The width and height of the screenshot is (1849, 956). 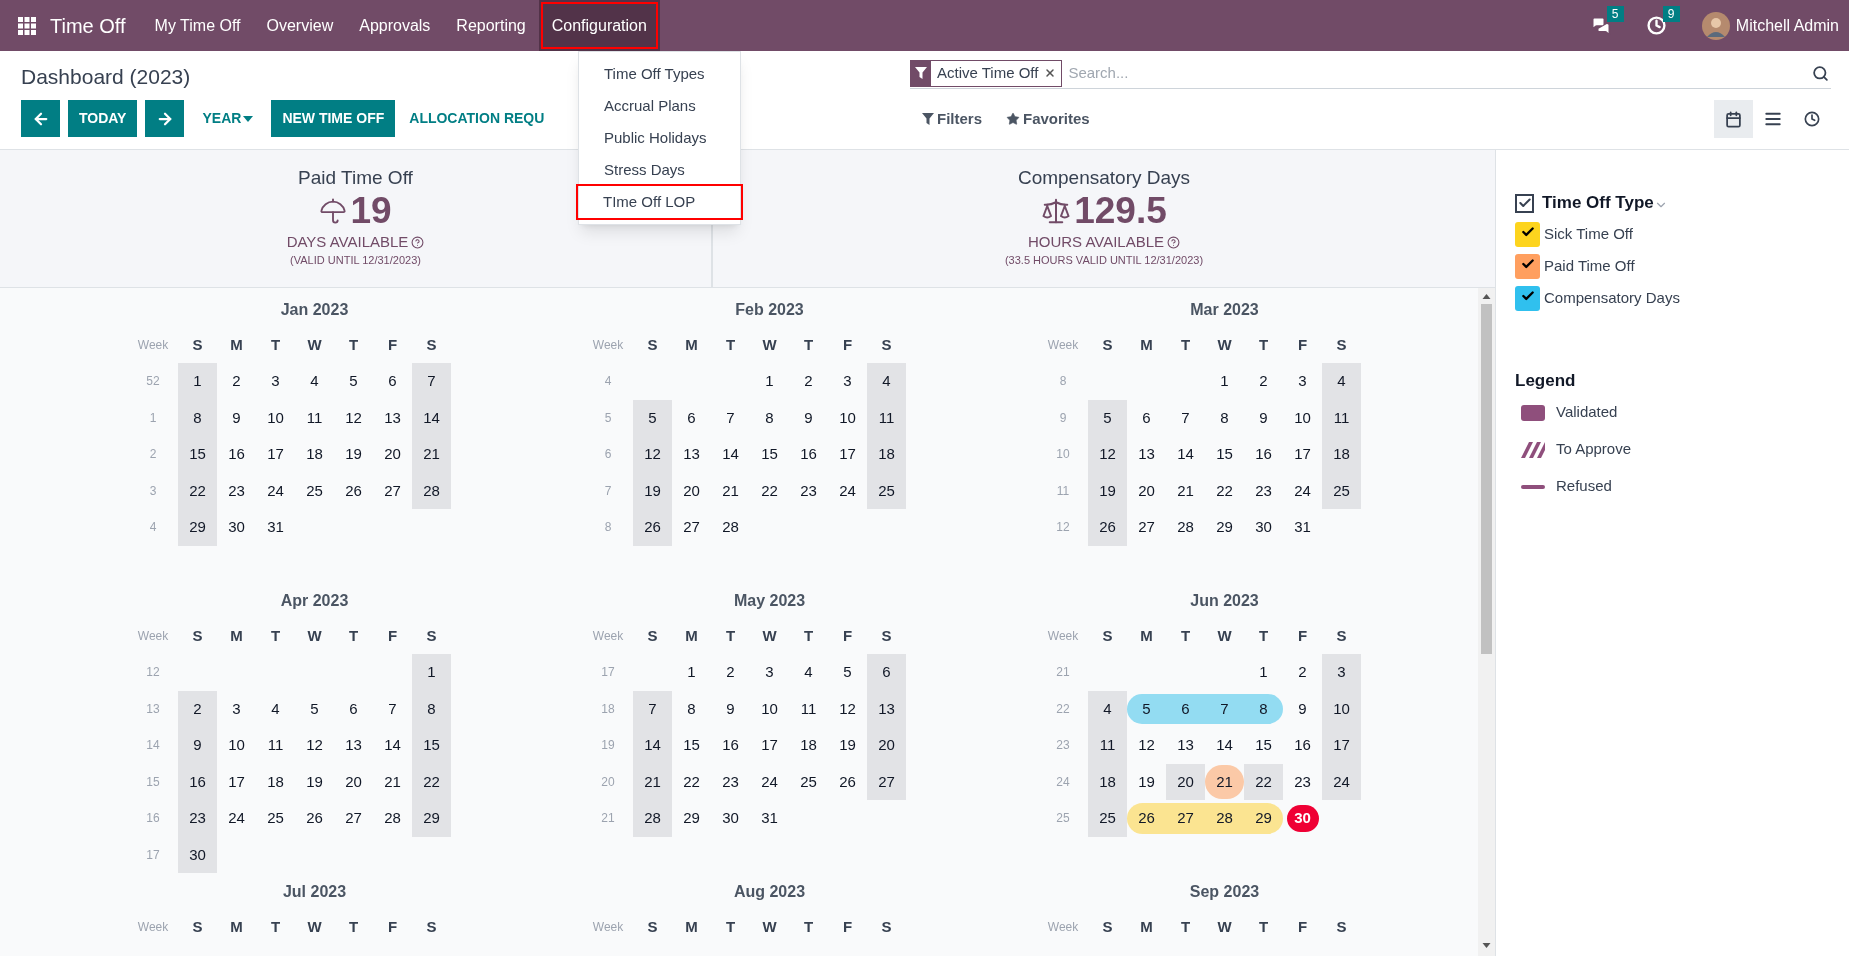 What do you see at coordinates (659, 170) in the screenshot?
I see `dropdown-item: Stress Days` at bounding box center [659, 170].